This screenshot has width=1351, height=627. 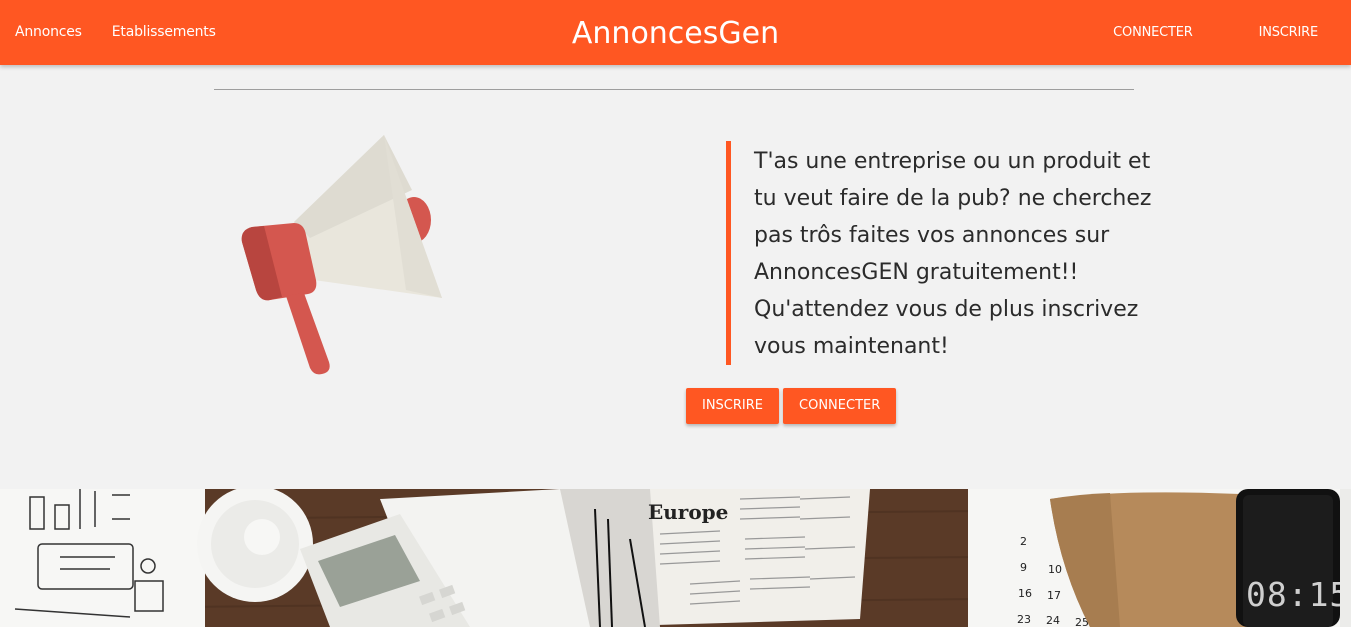 What do you see at coordinates (1023, 567) in the screenshot?
I see `svg-text: 9` at bounding box center [1023, 567].